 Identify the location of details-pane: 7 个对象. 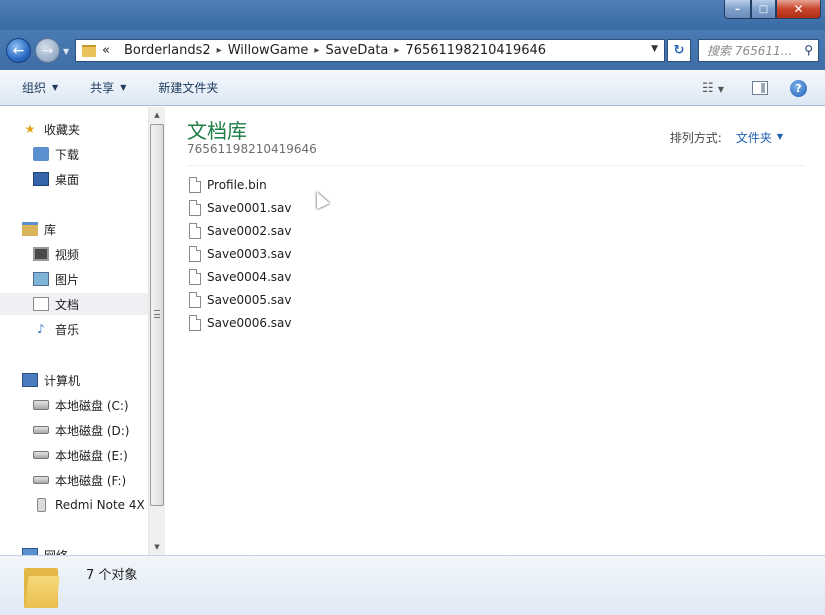
(412, 585).